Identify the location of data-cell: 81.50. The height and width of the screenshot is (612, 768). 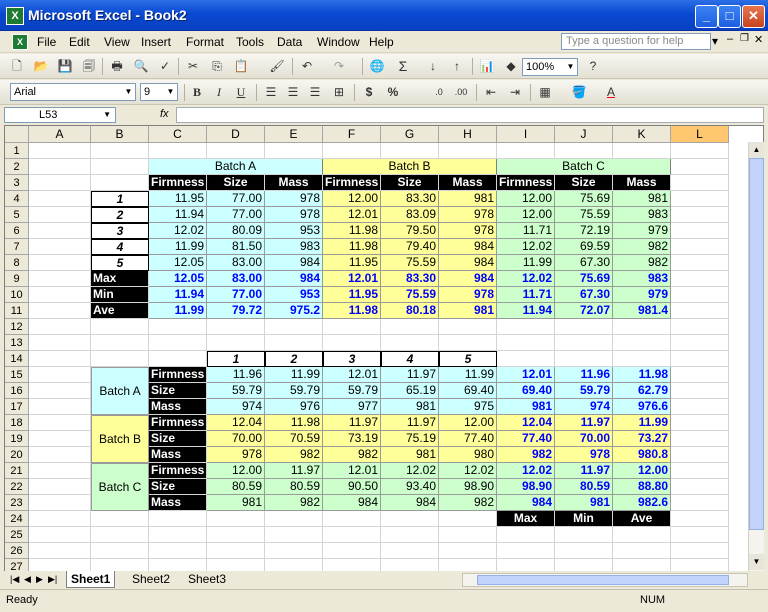
(236, 247).